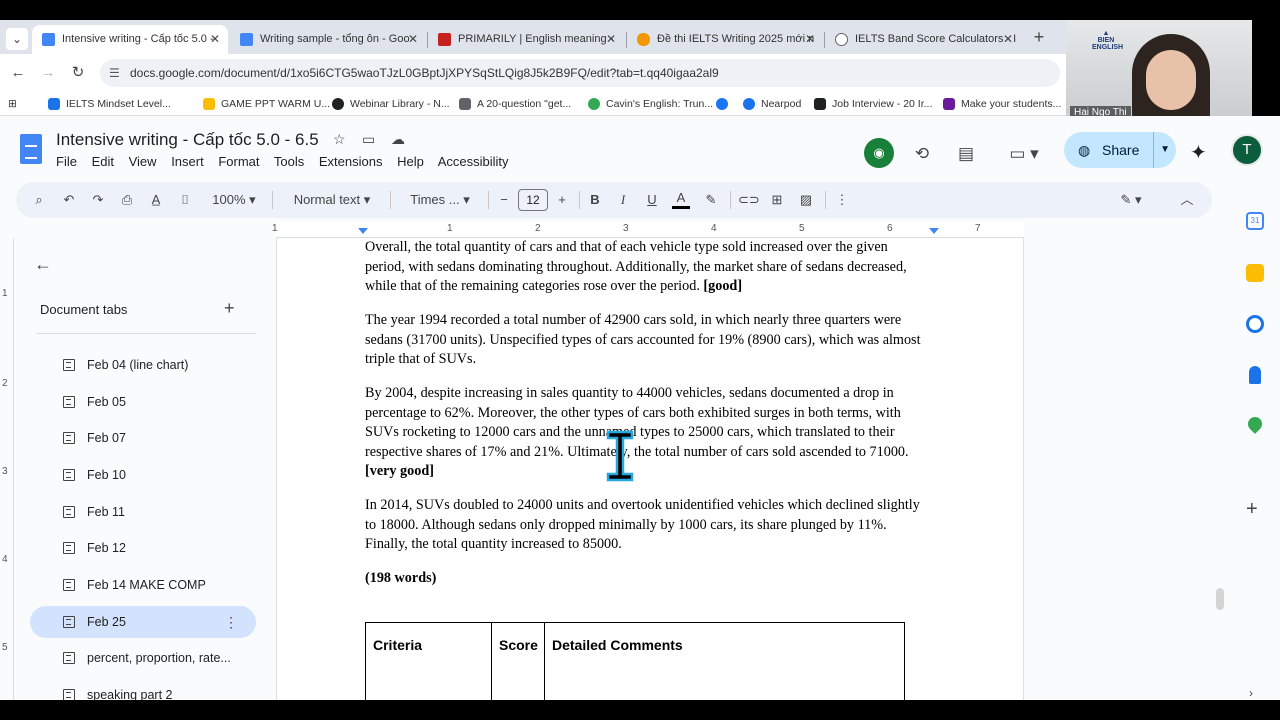 This screenshot has width=1280, height=720. Describe the element at coordinates (78, 73) in the screenshot. I see `reload-icon: ↻` at that location.